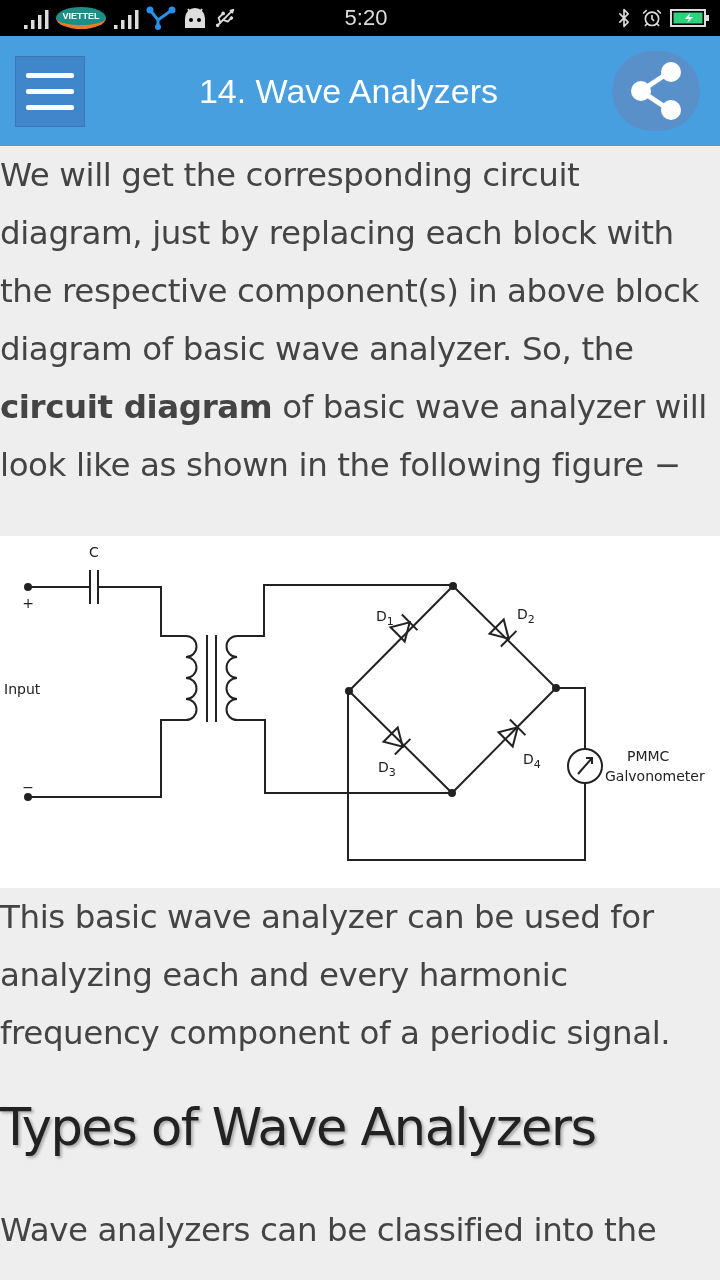  What do you see at coordinates (532, 761) in the screenshot?
I see `diagram-label: D$_{4}$` at bounding box center [532, 761].